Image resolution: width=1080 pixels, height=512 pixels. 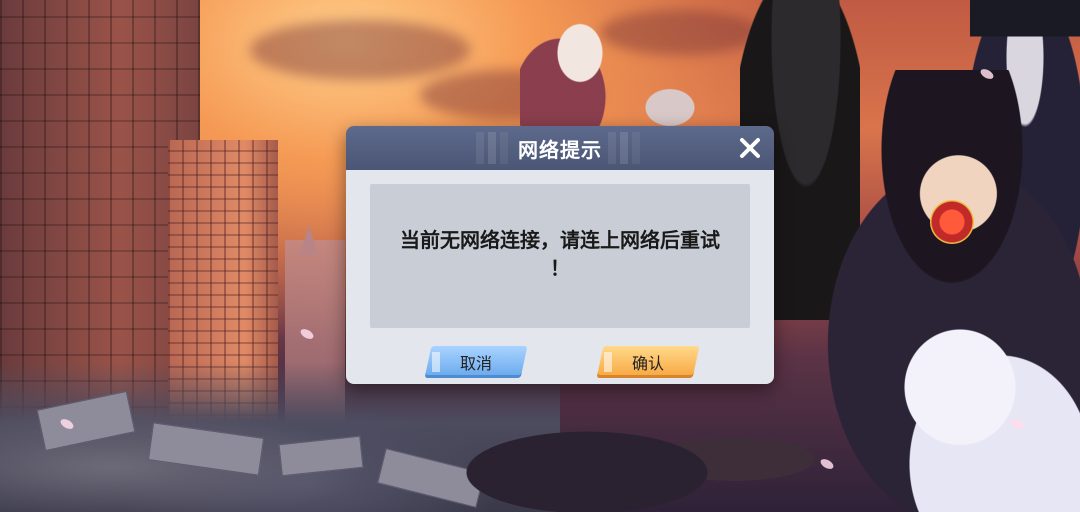 I want to click on cancel-button-label: 取消, so click(x=475, y=363).